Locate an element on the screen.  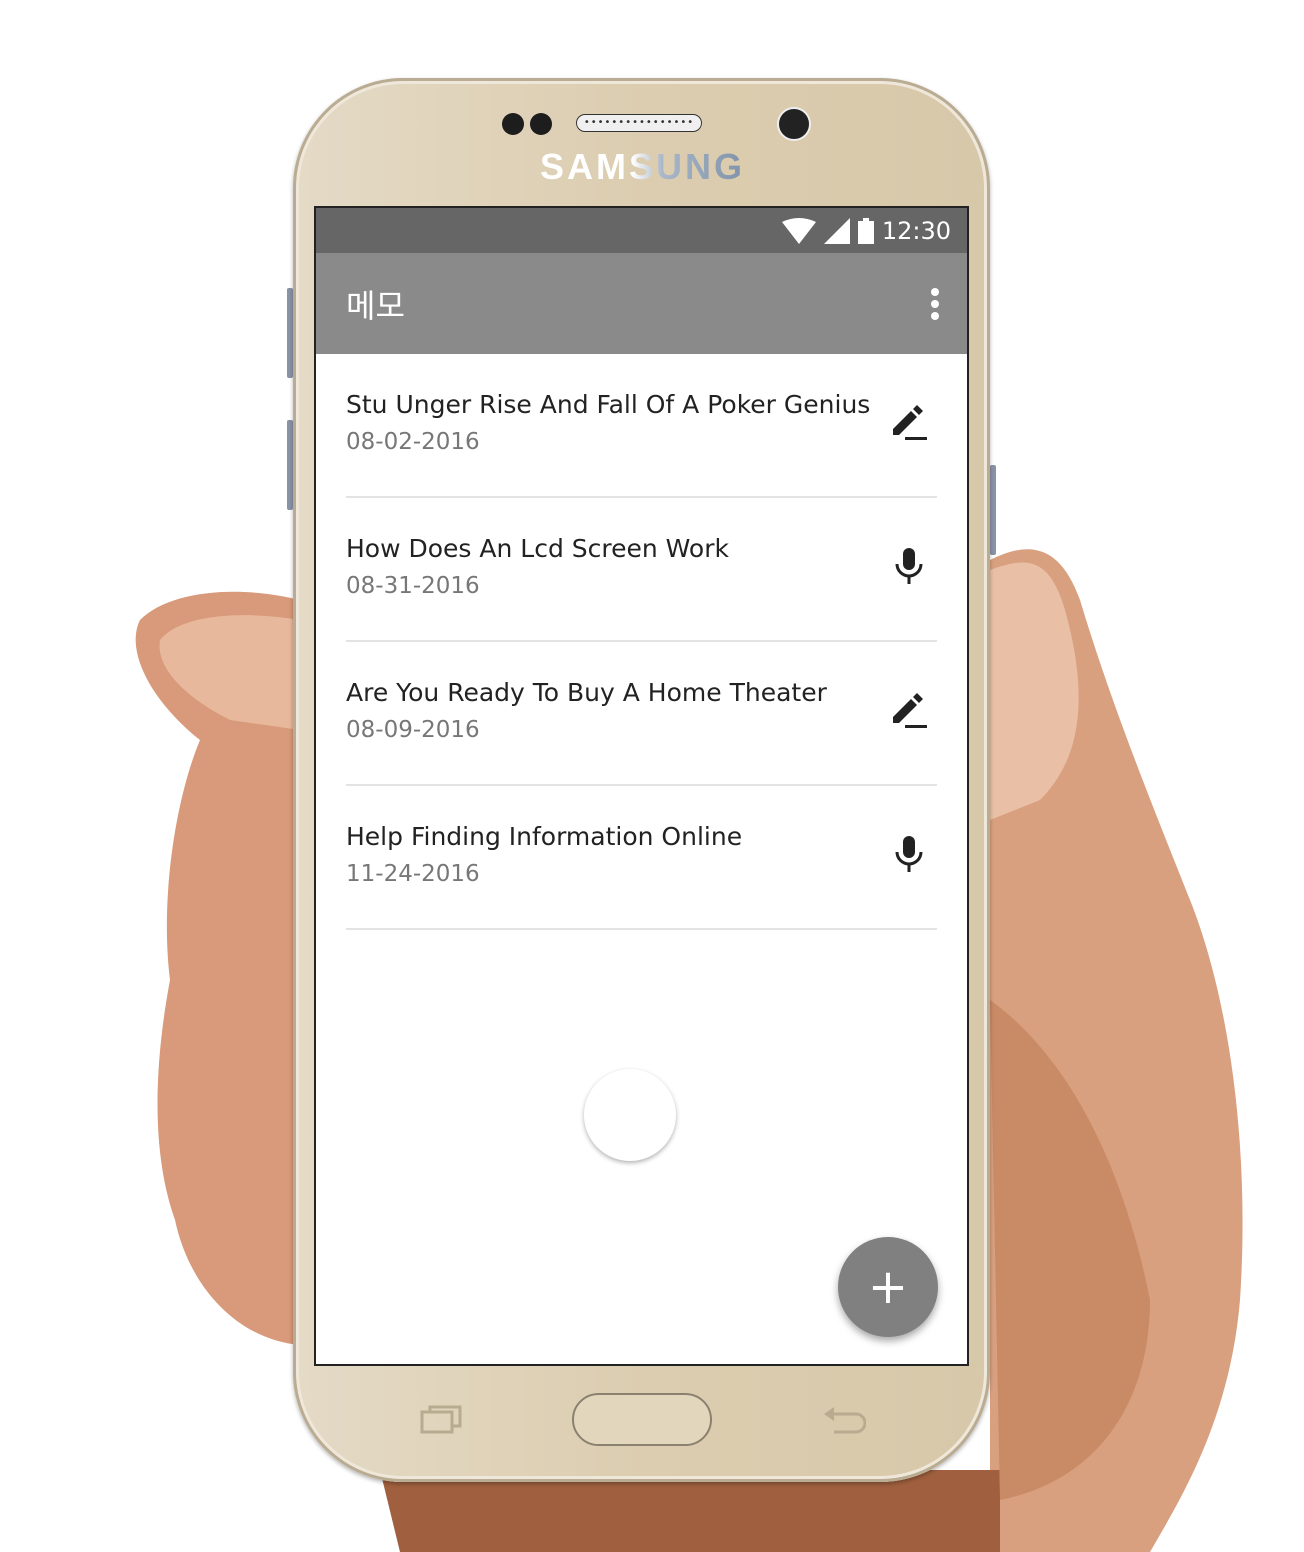
memo-date: 08-09-2016 is located at coordinates (413, 729).